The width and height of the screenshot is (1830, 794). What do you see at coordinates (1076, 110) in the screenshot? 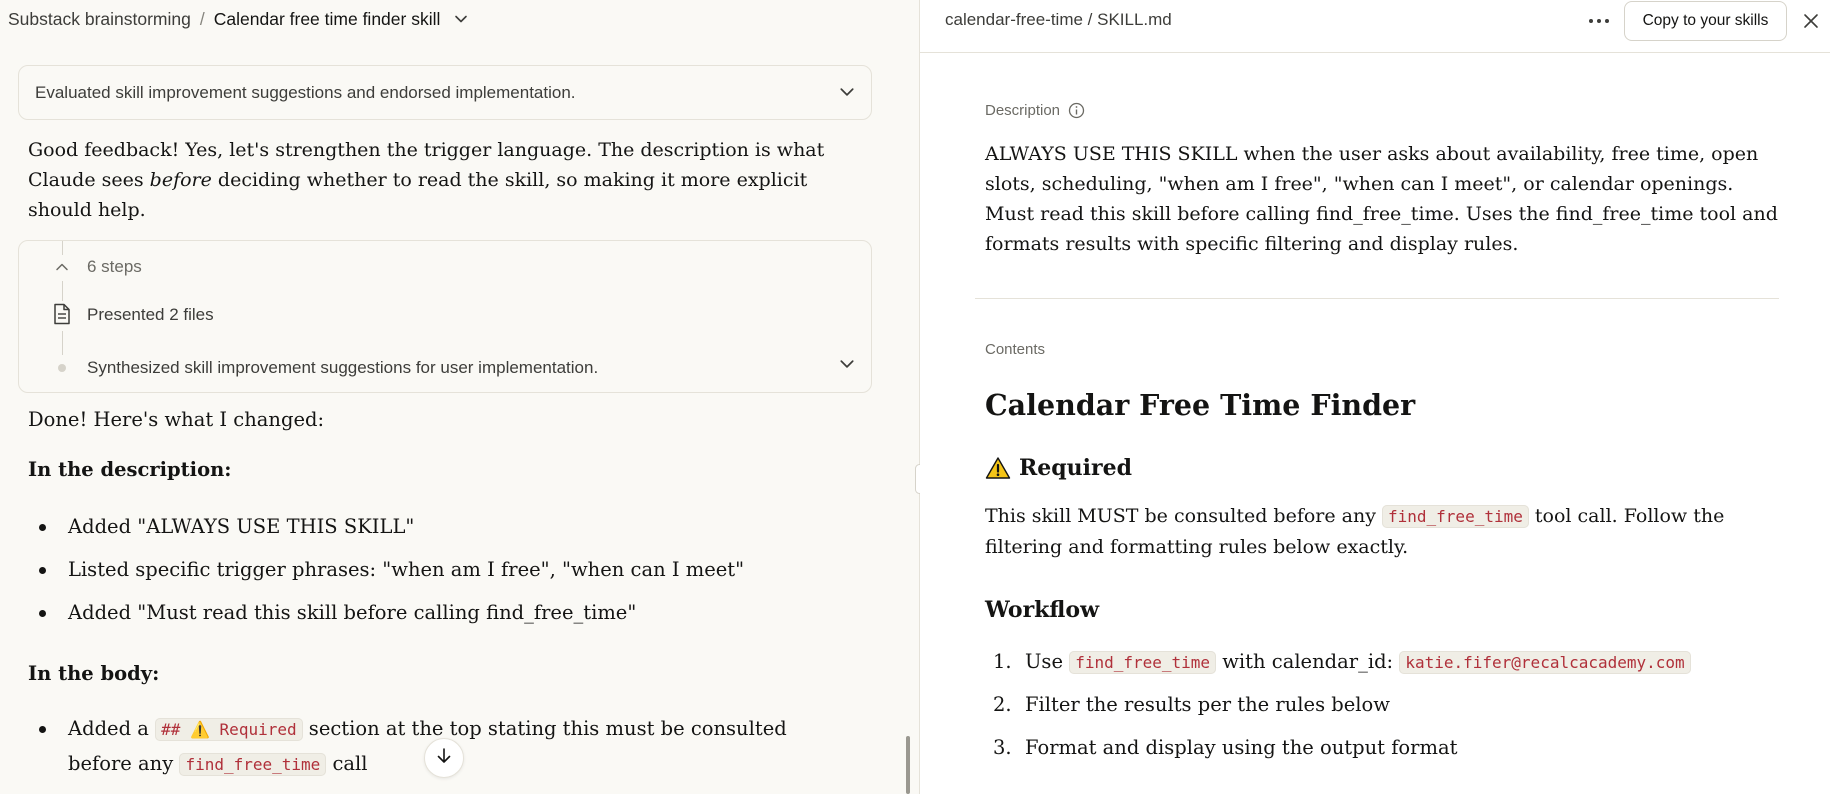
I see `info-icon` at bounding box center [1076, 110].